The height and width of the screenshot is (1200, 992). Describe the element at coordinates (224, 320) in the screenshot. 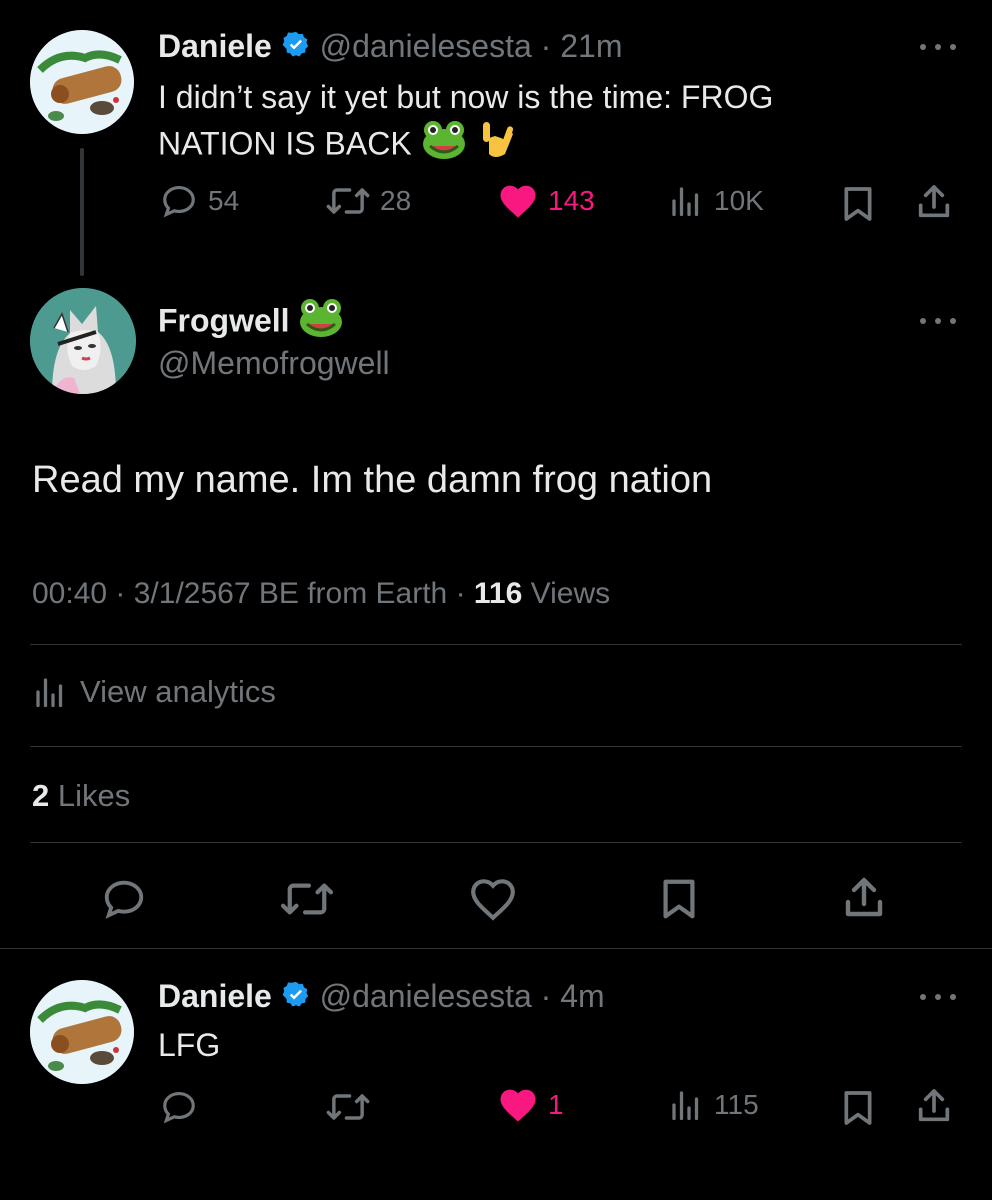

I see `display-name: Frogwell` at that location.